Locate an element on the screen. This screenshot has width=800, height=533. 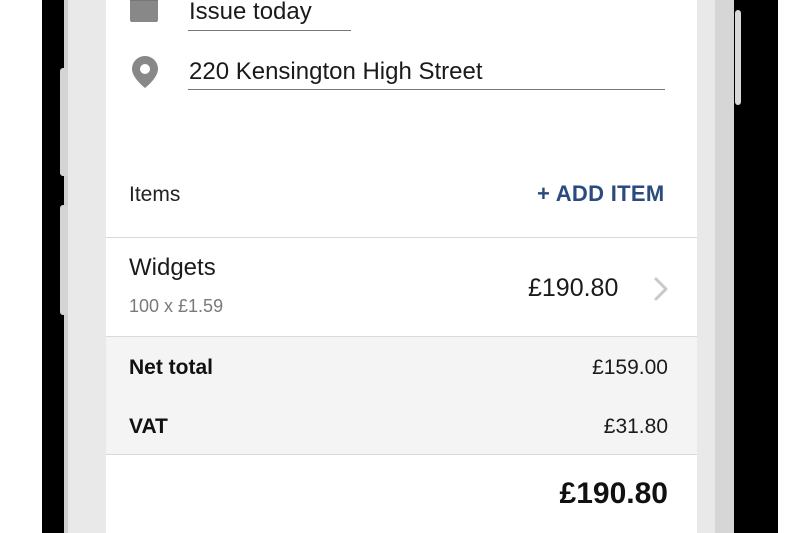
net-total-label: Net total is located at coordinates (171, 367).